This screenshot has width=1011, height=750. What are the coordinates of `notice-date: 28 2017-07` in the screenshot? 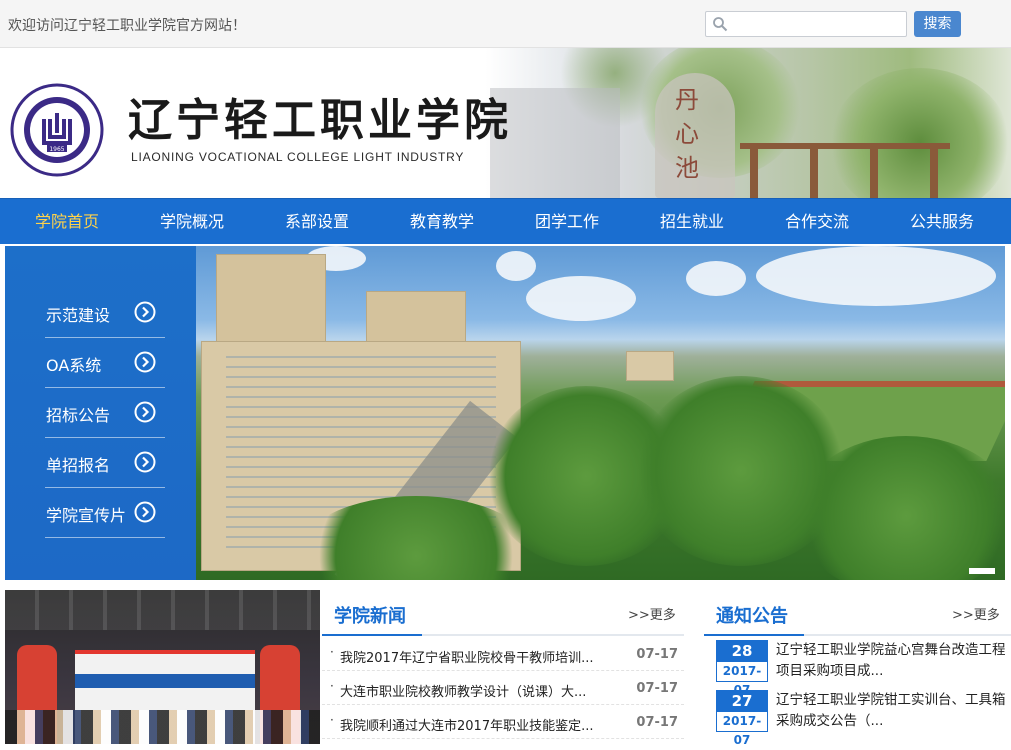 It's located at (742, 668).